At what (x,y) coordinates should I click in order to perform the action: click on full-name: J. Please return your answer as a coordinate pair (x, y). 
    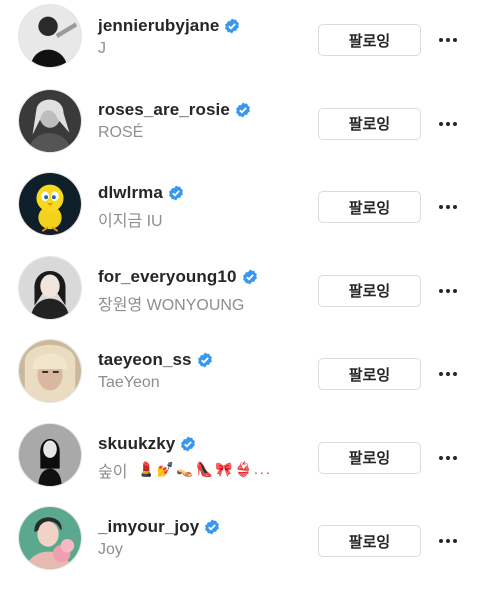
    Looking at the image, I should click on (102, 48).